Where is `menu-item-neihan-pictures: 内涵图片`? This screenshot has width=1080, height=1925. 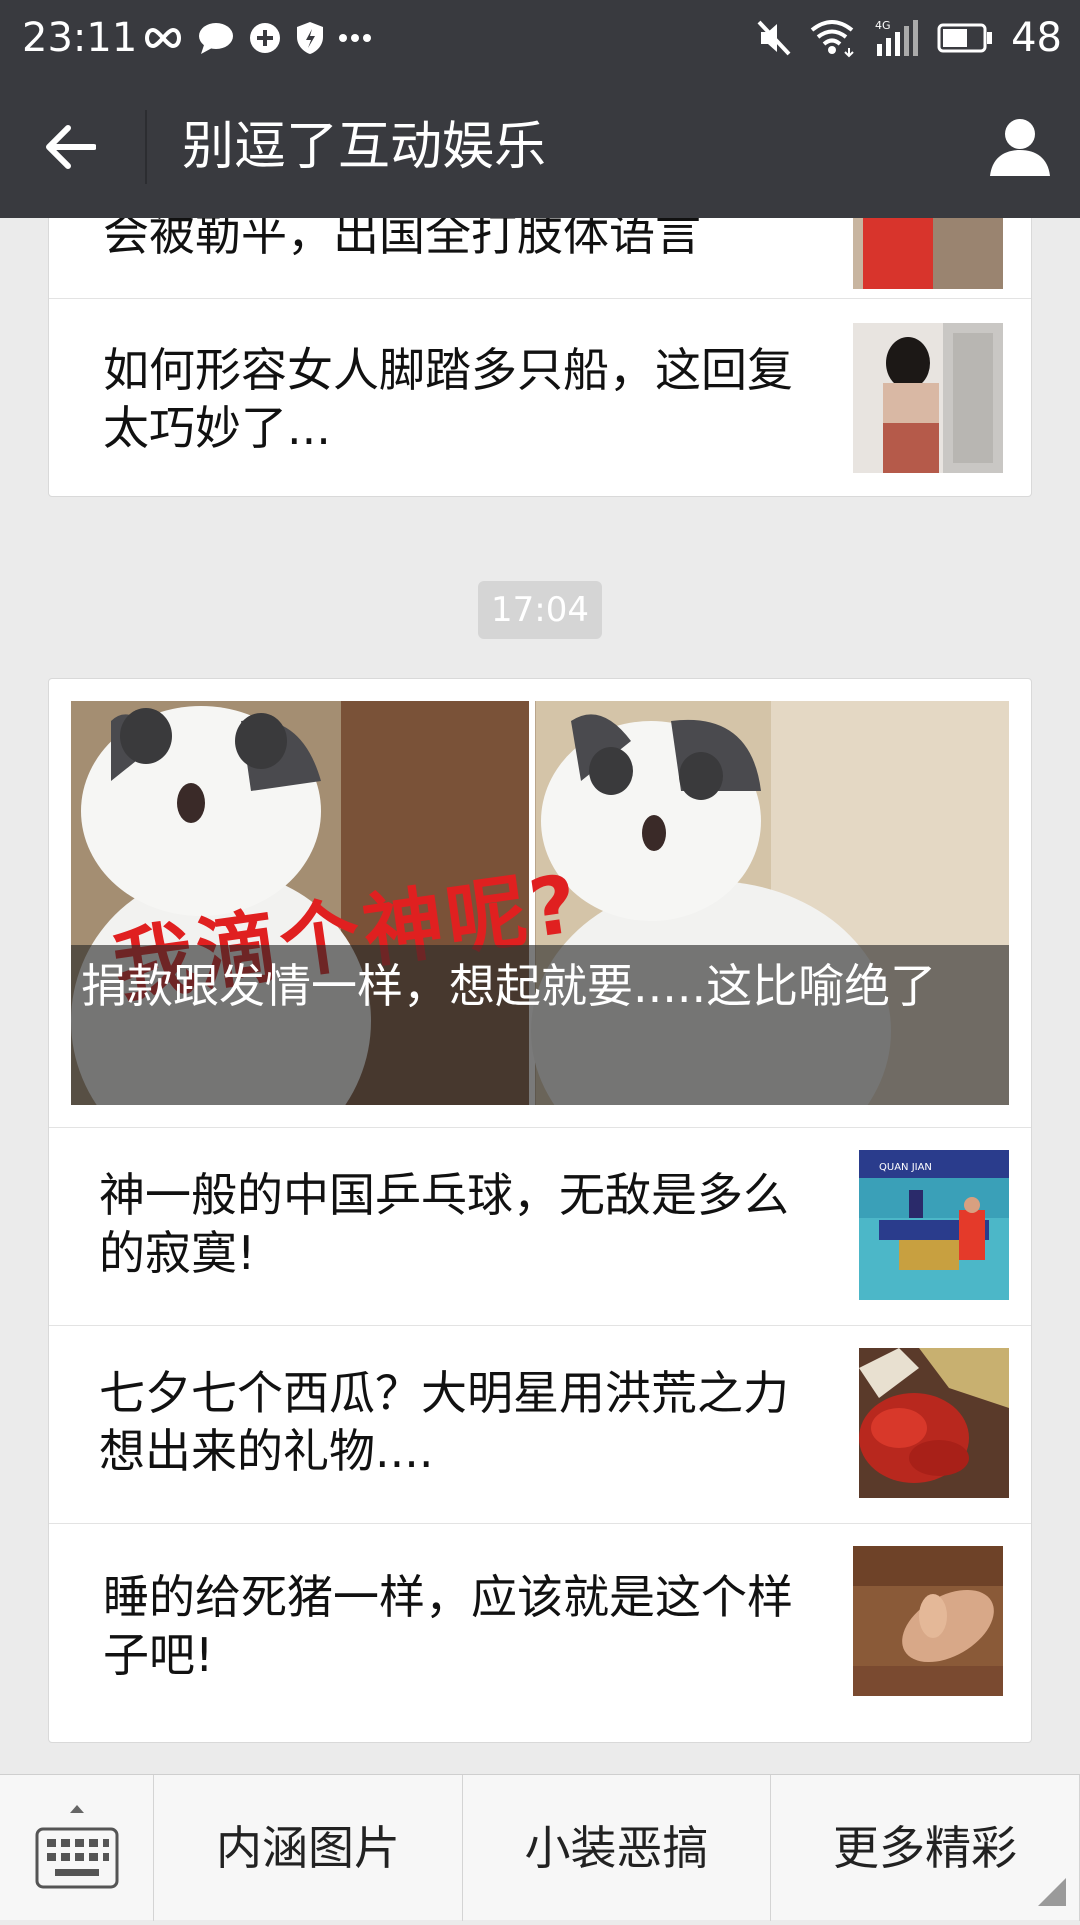
menu-item-neihan-pictures: 内涵图片 is located at coordinates (308, 1848).